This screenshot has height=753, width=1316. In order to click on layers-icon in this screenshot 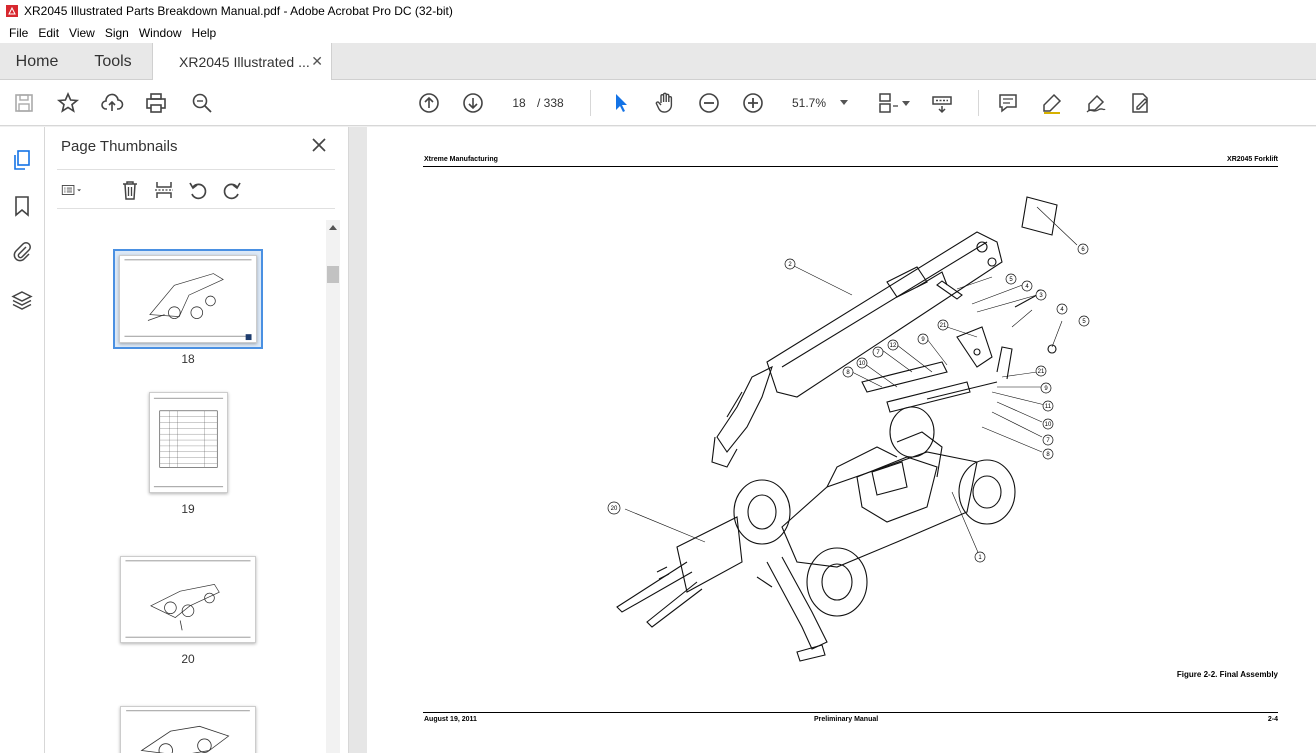, I will do `click(22, 300)`.